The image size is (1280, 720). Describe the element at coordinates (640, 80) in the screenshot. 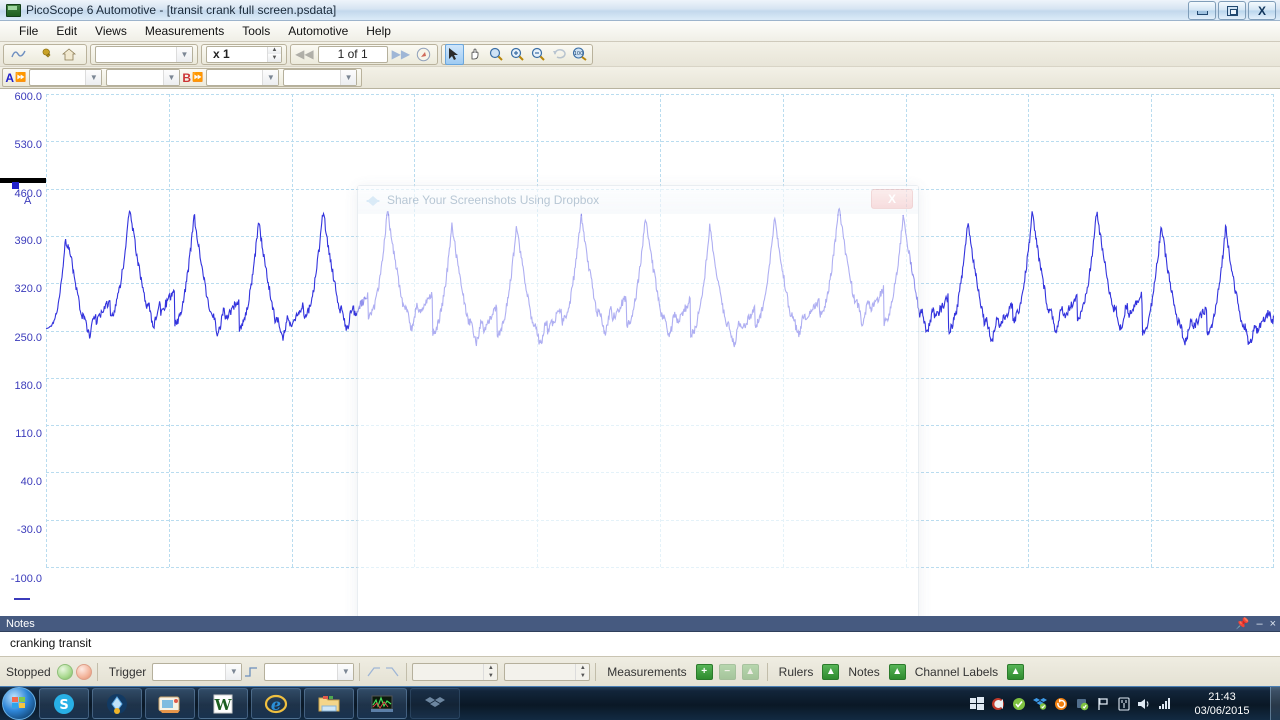

I see `main-toolbar: ▼ x 1 ▲ ▼ ◀◀ 1 of 1 ▶▶ 100` at that location.